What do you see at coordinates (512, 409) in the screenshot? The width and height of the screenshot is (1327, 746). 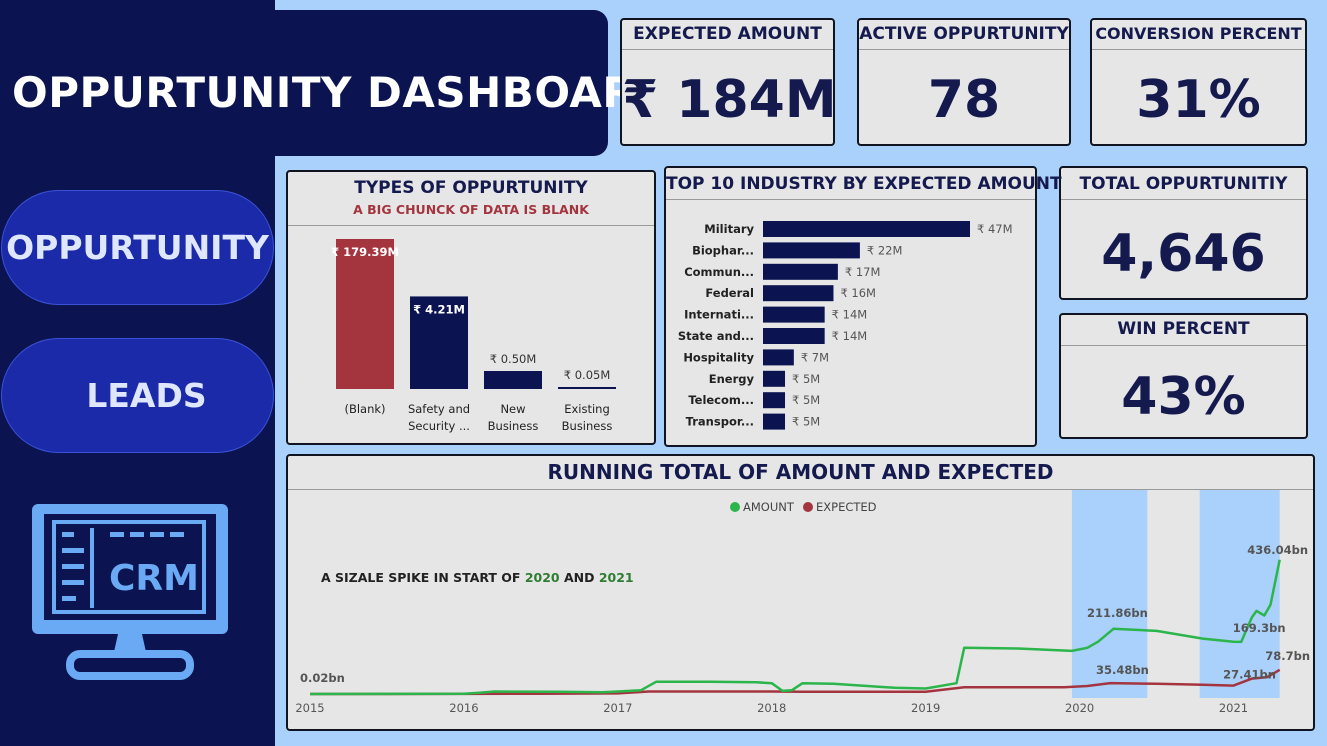 I see `category-label: New` at bounding box center [512, 409].